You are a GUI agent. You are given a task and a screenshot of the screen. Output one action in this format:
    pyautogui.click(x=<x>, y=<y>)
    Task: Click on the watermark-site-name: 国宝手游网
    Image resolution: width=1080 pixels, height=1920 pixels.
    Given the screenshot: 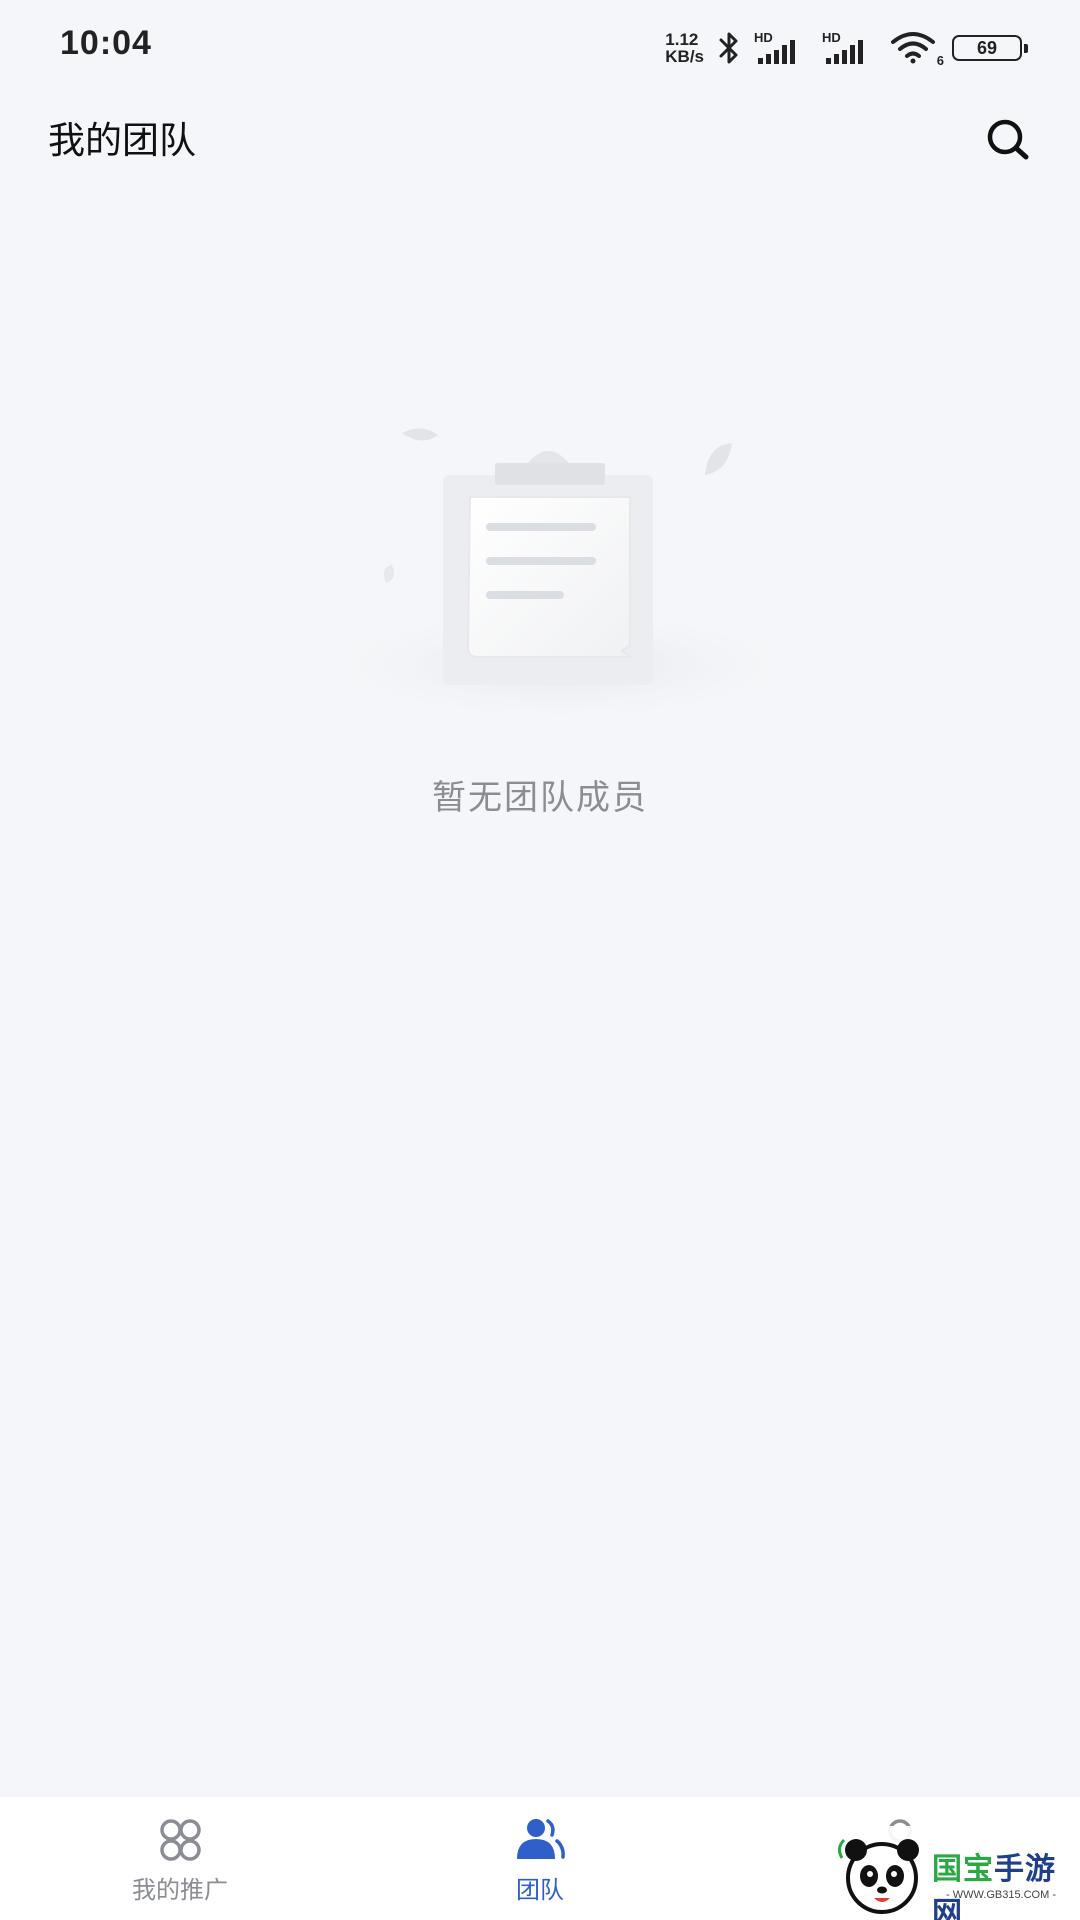 What is the action you would take?
    pyautogui.click(x=1006, y=1882)
    